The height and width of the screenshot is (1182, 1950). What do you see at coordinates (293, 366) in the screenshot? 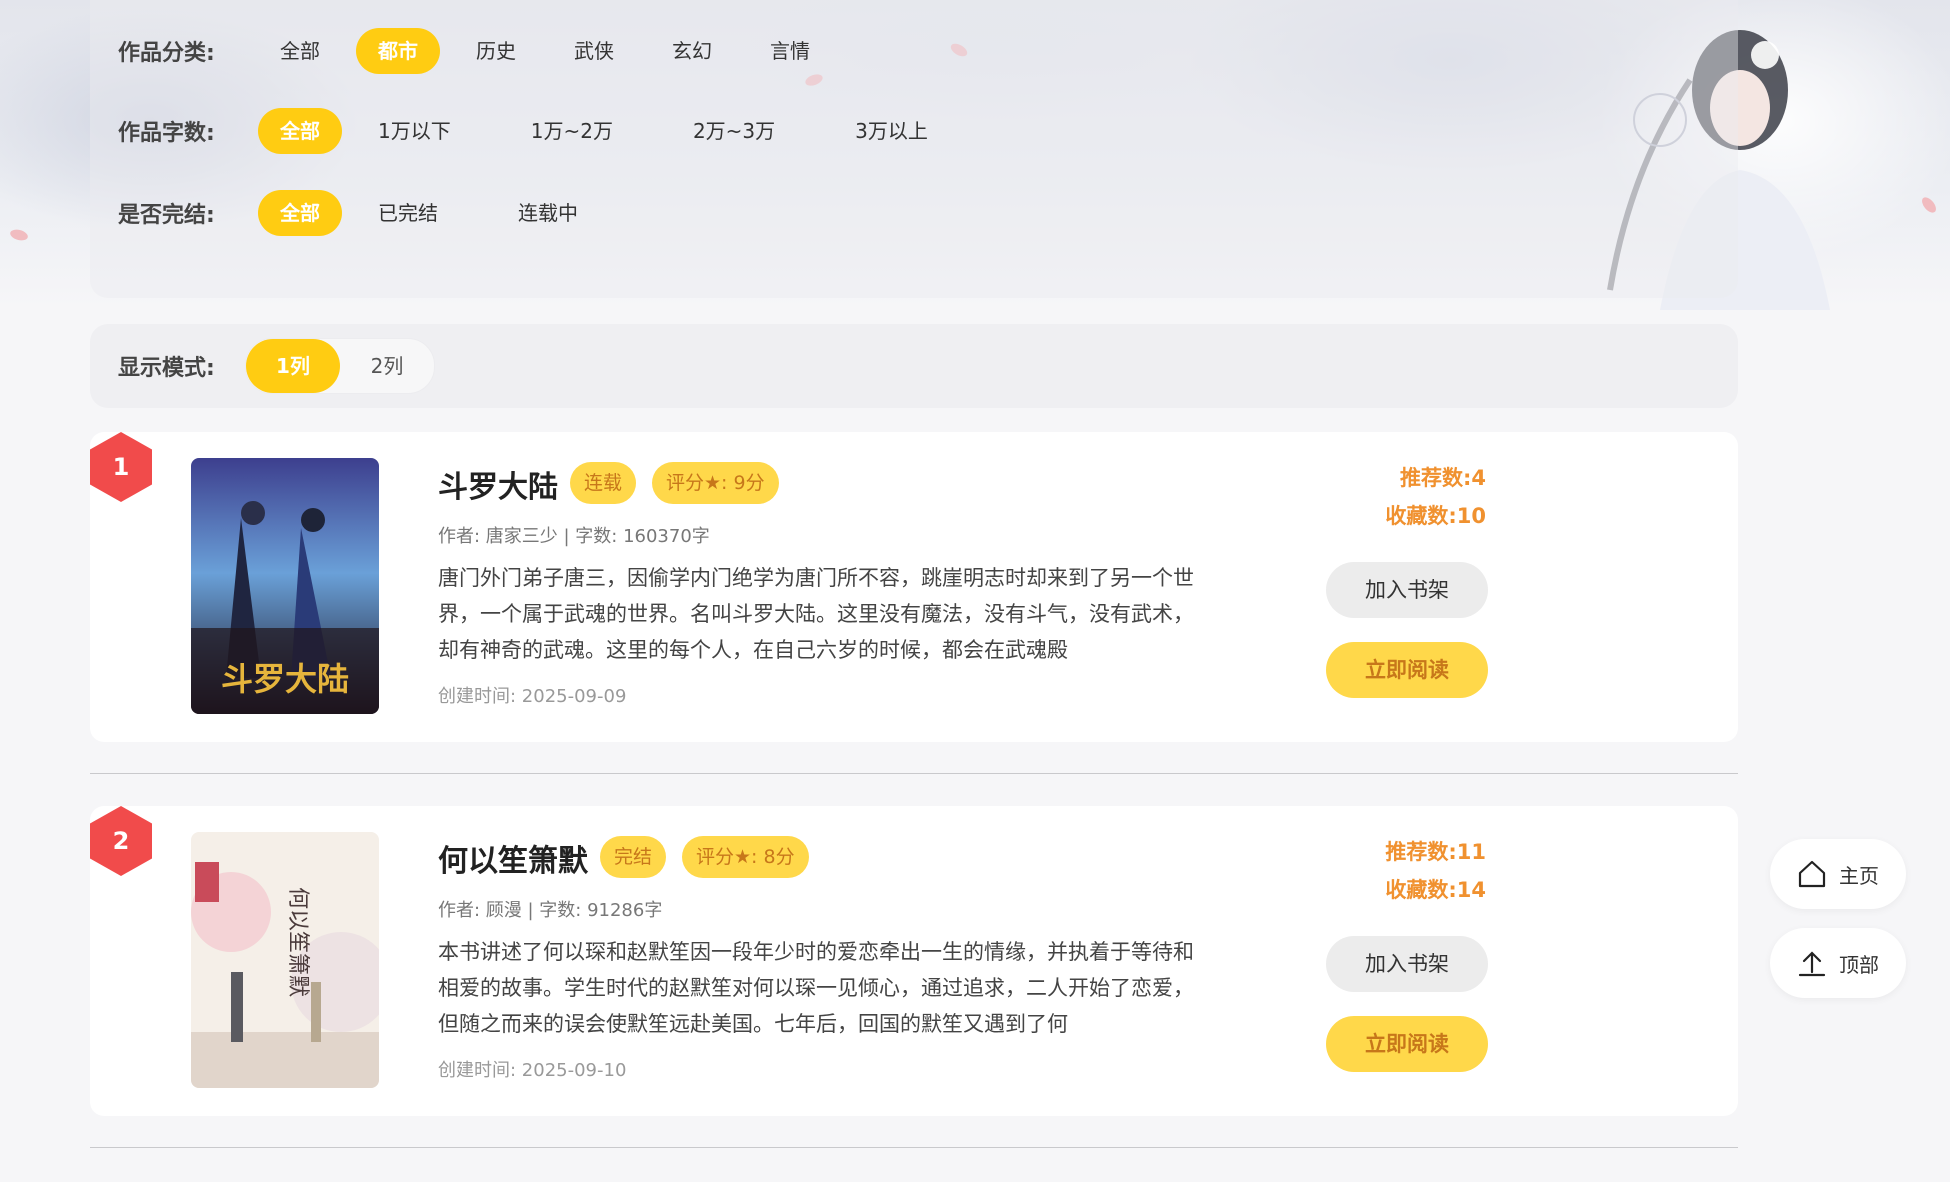
I see `display-mode-1-column: 1列` at bounding box center [293, 366].